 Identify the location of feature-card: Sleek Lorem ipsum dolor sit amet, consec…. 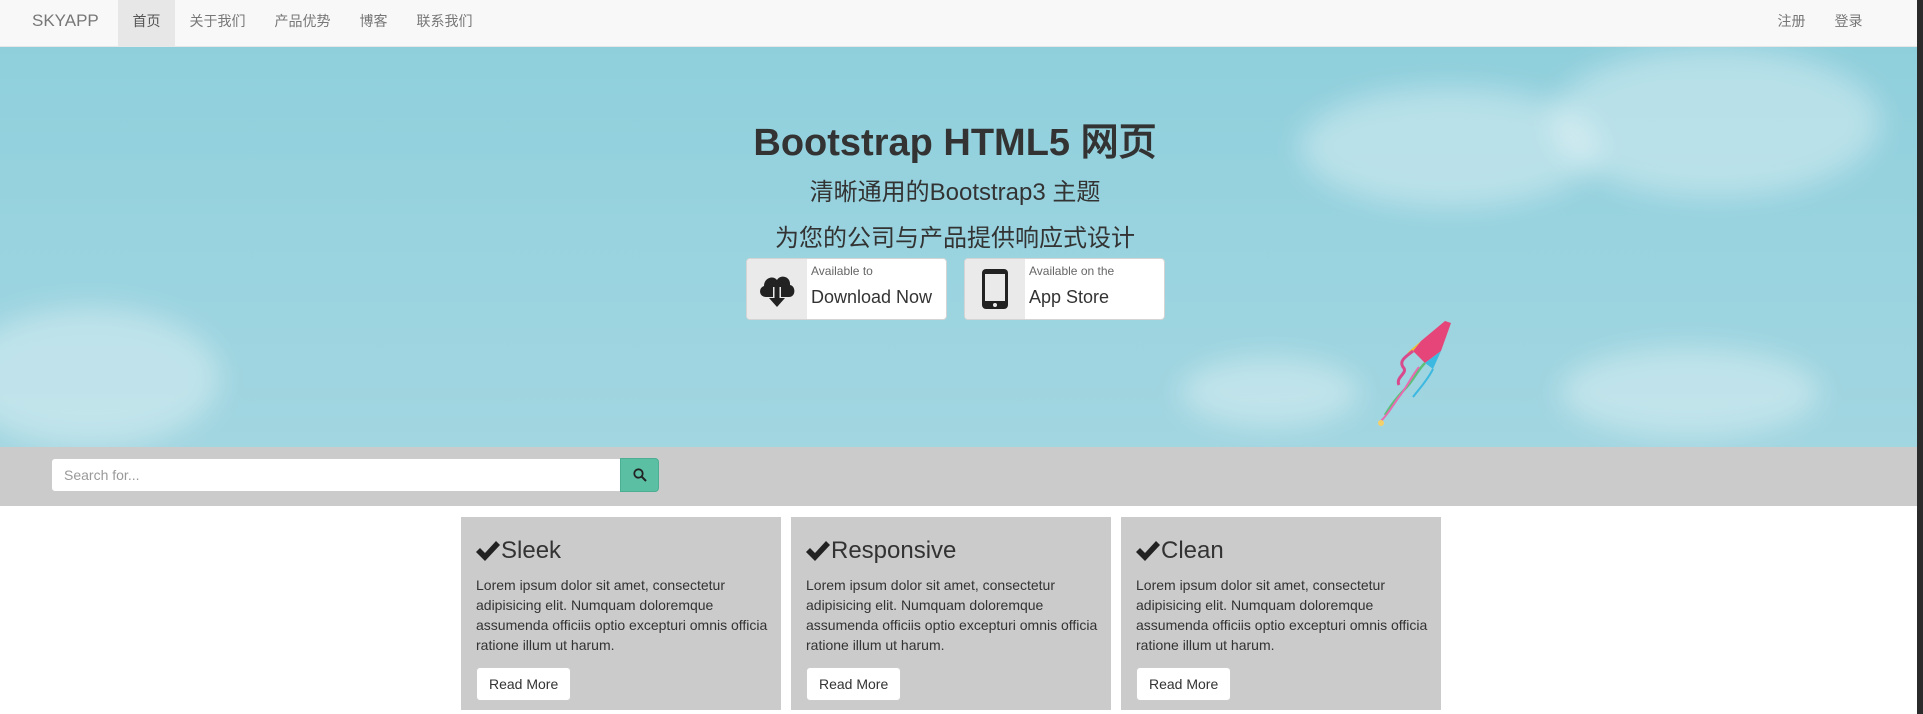
(621, 613).